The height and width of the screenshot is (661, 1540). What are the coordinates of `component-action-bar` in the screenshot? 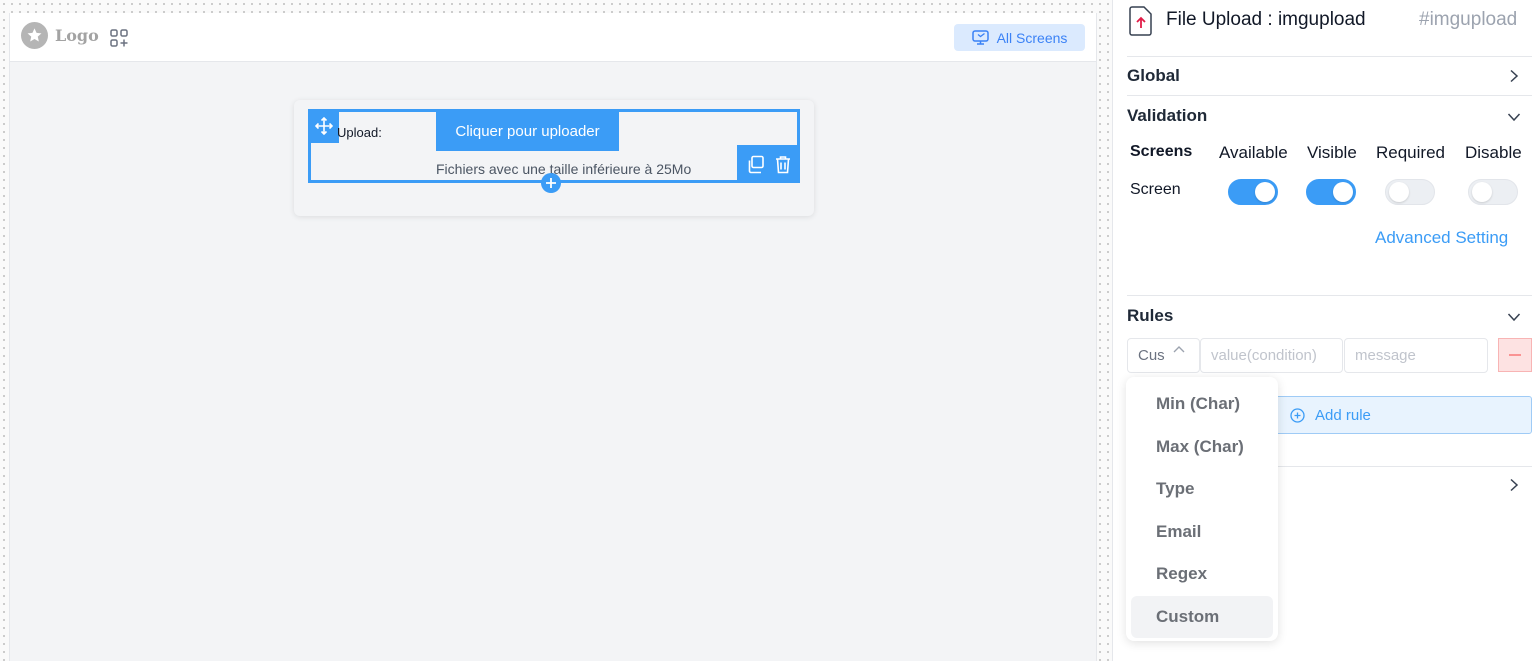 It's located at (768, 164).